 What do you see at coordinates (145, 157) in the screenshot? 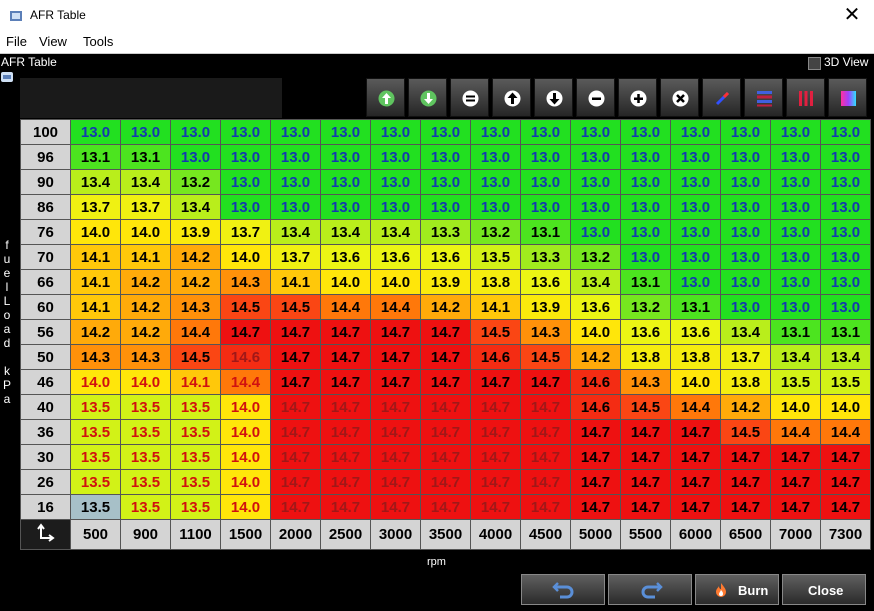
I see `afr-cell: 13.1` at bounding box center [145, 157].